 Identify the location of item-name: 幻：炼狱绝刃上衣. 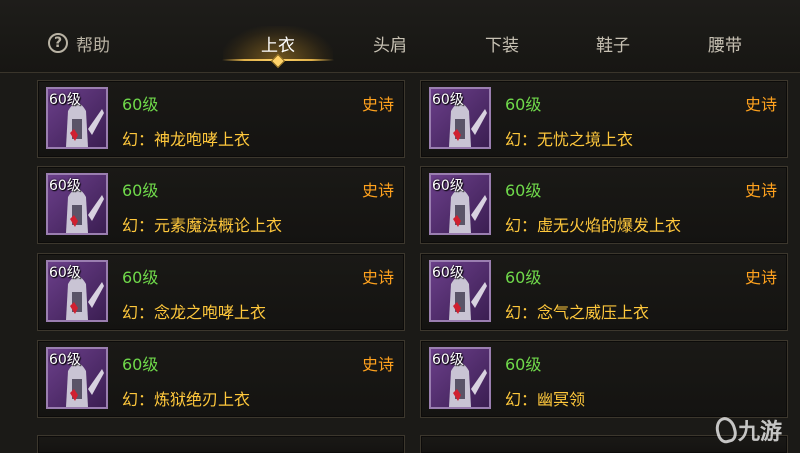
(186, 399).